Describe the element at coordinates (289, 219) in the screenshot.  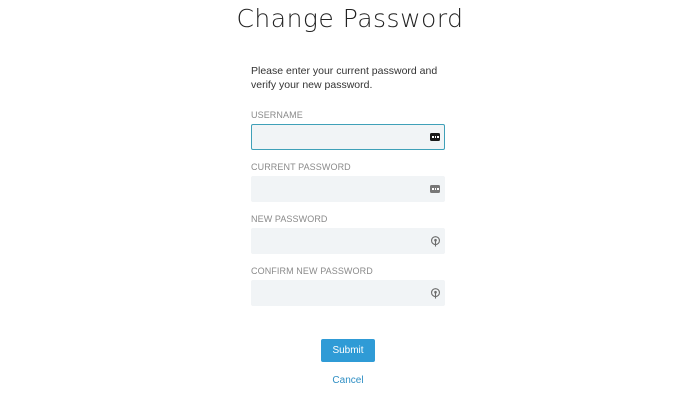
I see `new-password-label: NEW PASSWORD` at that location.